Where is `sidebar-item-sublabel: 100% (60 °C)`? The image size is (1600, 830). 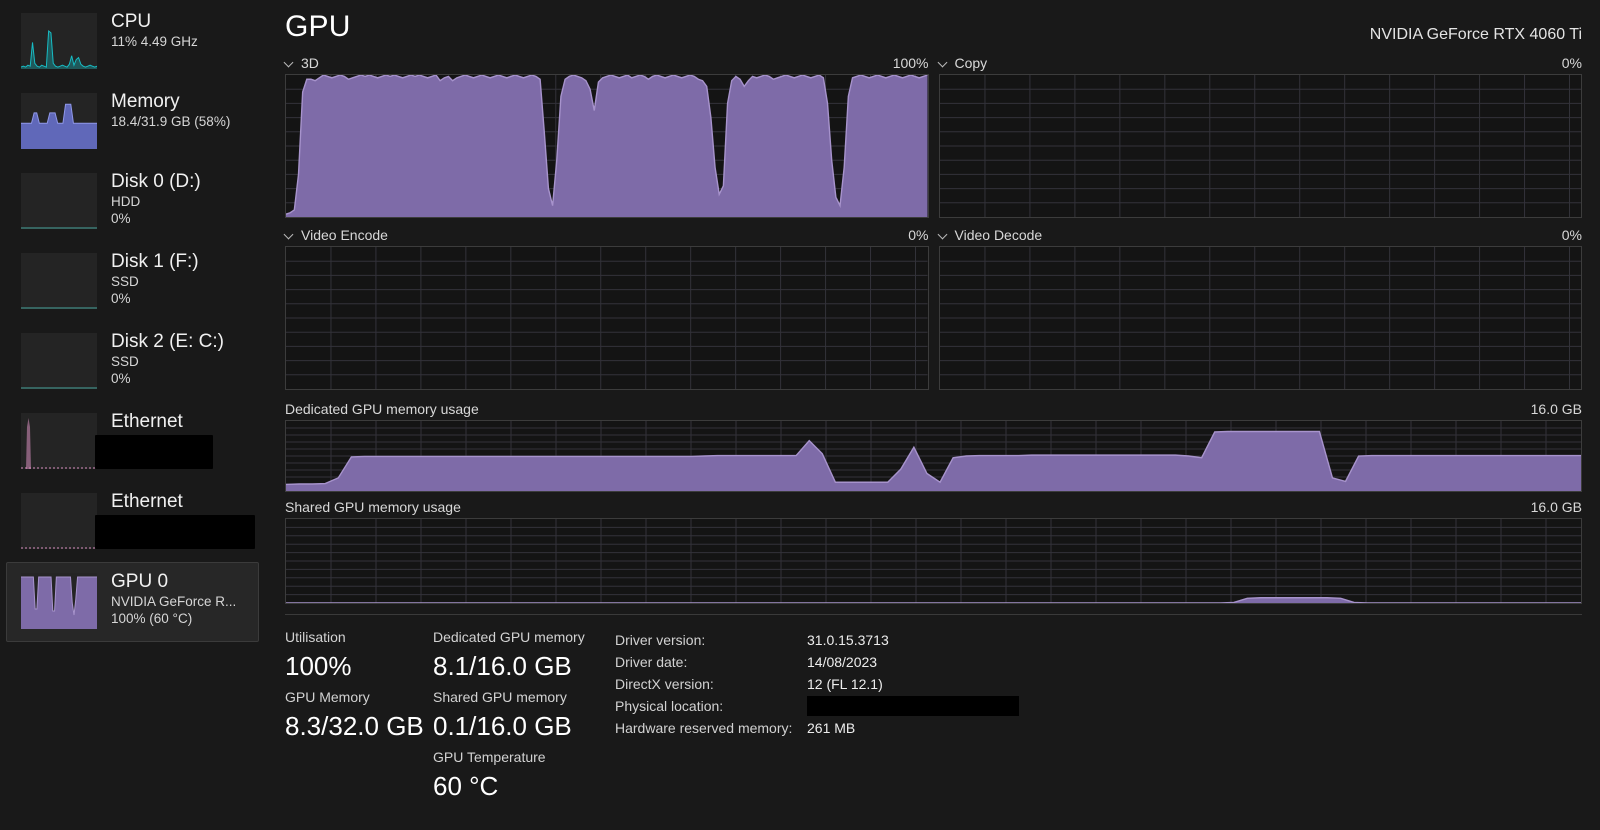
sidebar-item-sublabel: 100% (60 °C) is located at coordinates (152, 618).